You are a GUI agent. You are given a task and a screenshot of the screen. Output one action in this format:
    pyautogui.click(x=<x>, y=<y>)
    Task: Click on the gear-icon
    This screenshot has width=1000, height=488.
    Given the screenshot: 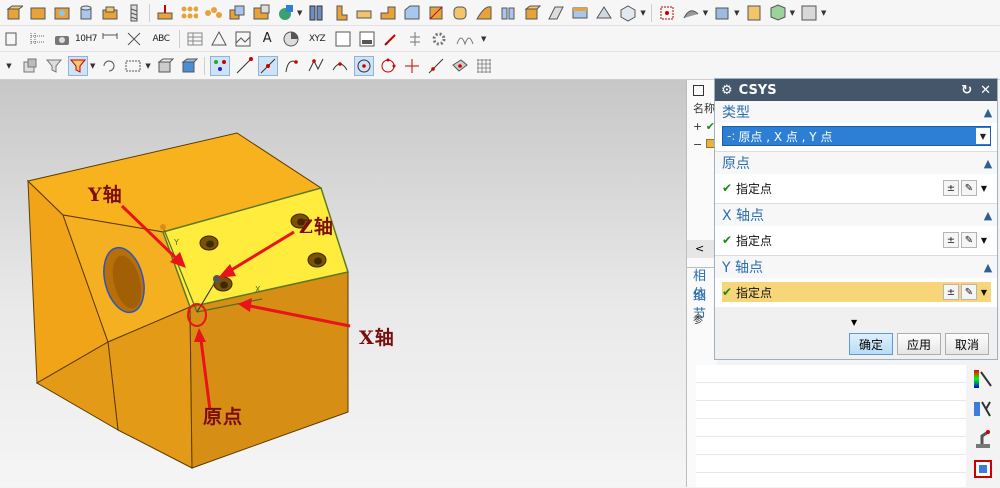 What is the action you would take?
    pyautogui.click(x=439, y=39)
    